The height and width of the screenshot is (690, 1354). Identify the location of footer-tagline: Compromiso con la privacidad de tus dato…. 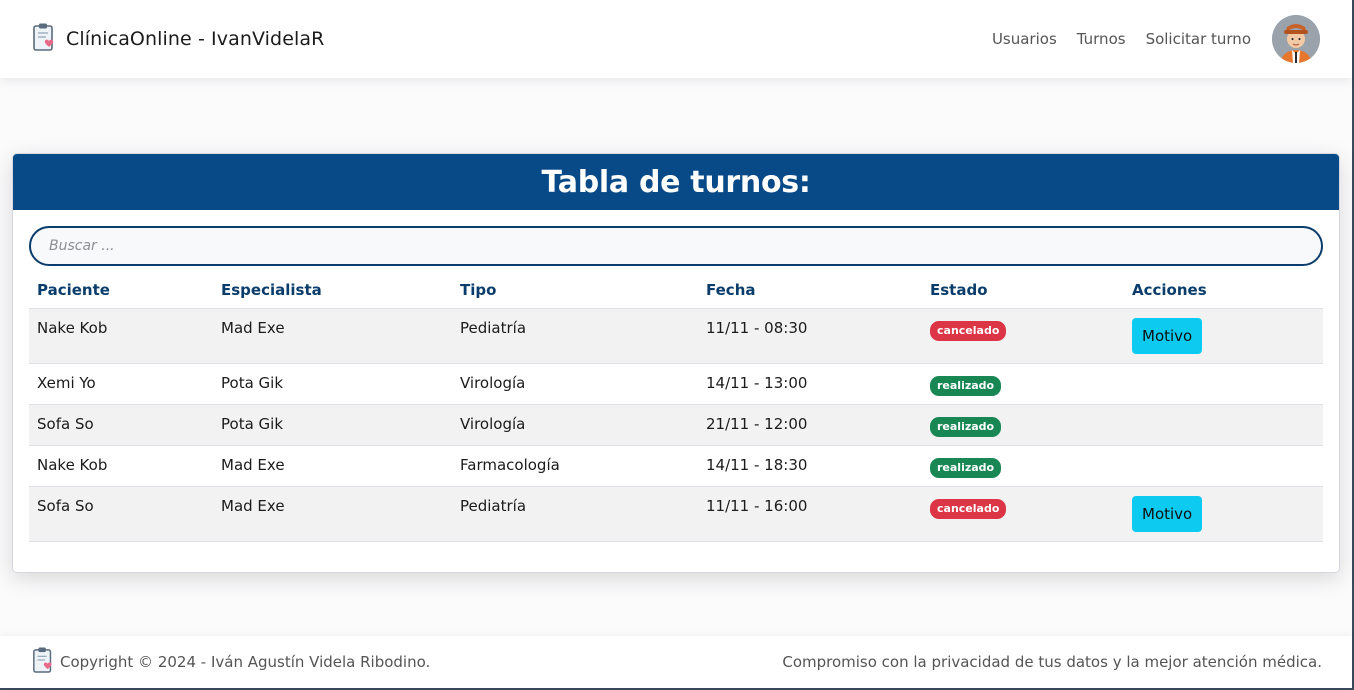
(1052, 662).